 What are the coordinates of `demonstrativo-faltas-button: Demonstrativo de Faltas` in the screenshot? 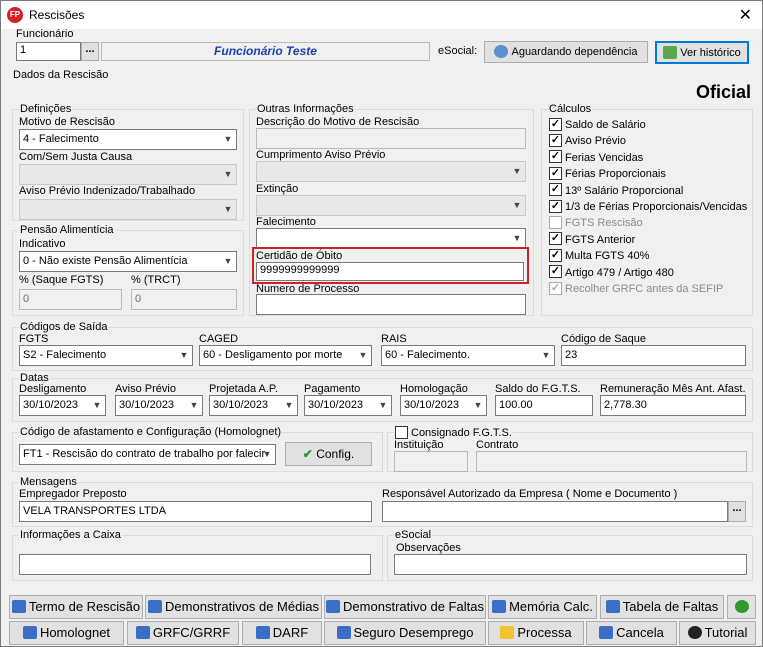 It's located at (405, 607).